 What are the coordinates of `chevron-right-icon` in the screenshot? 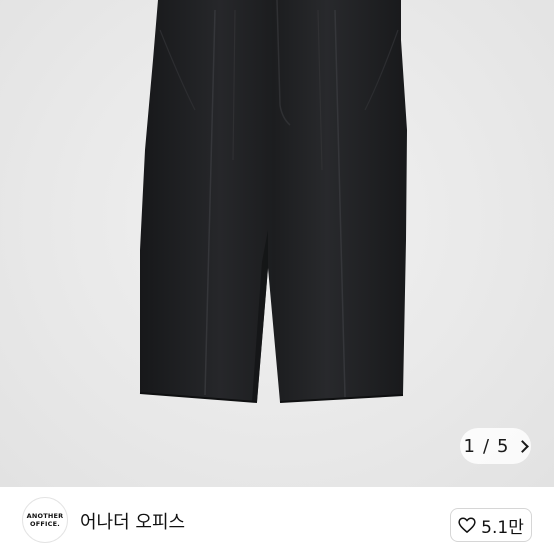 It's located at (523, 446).